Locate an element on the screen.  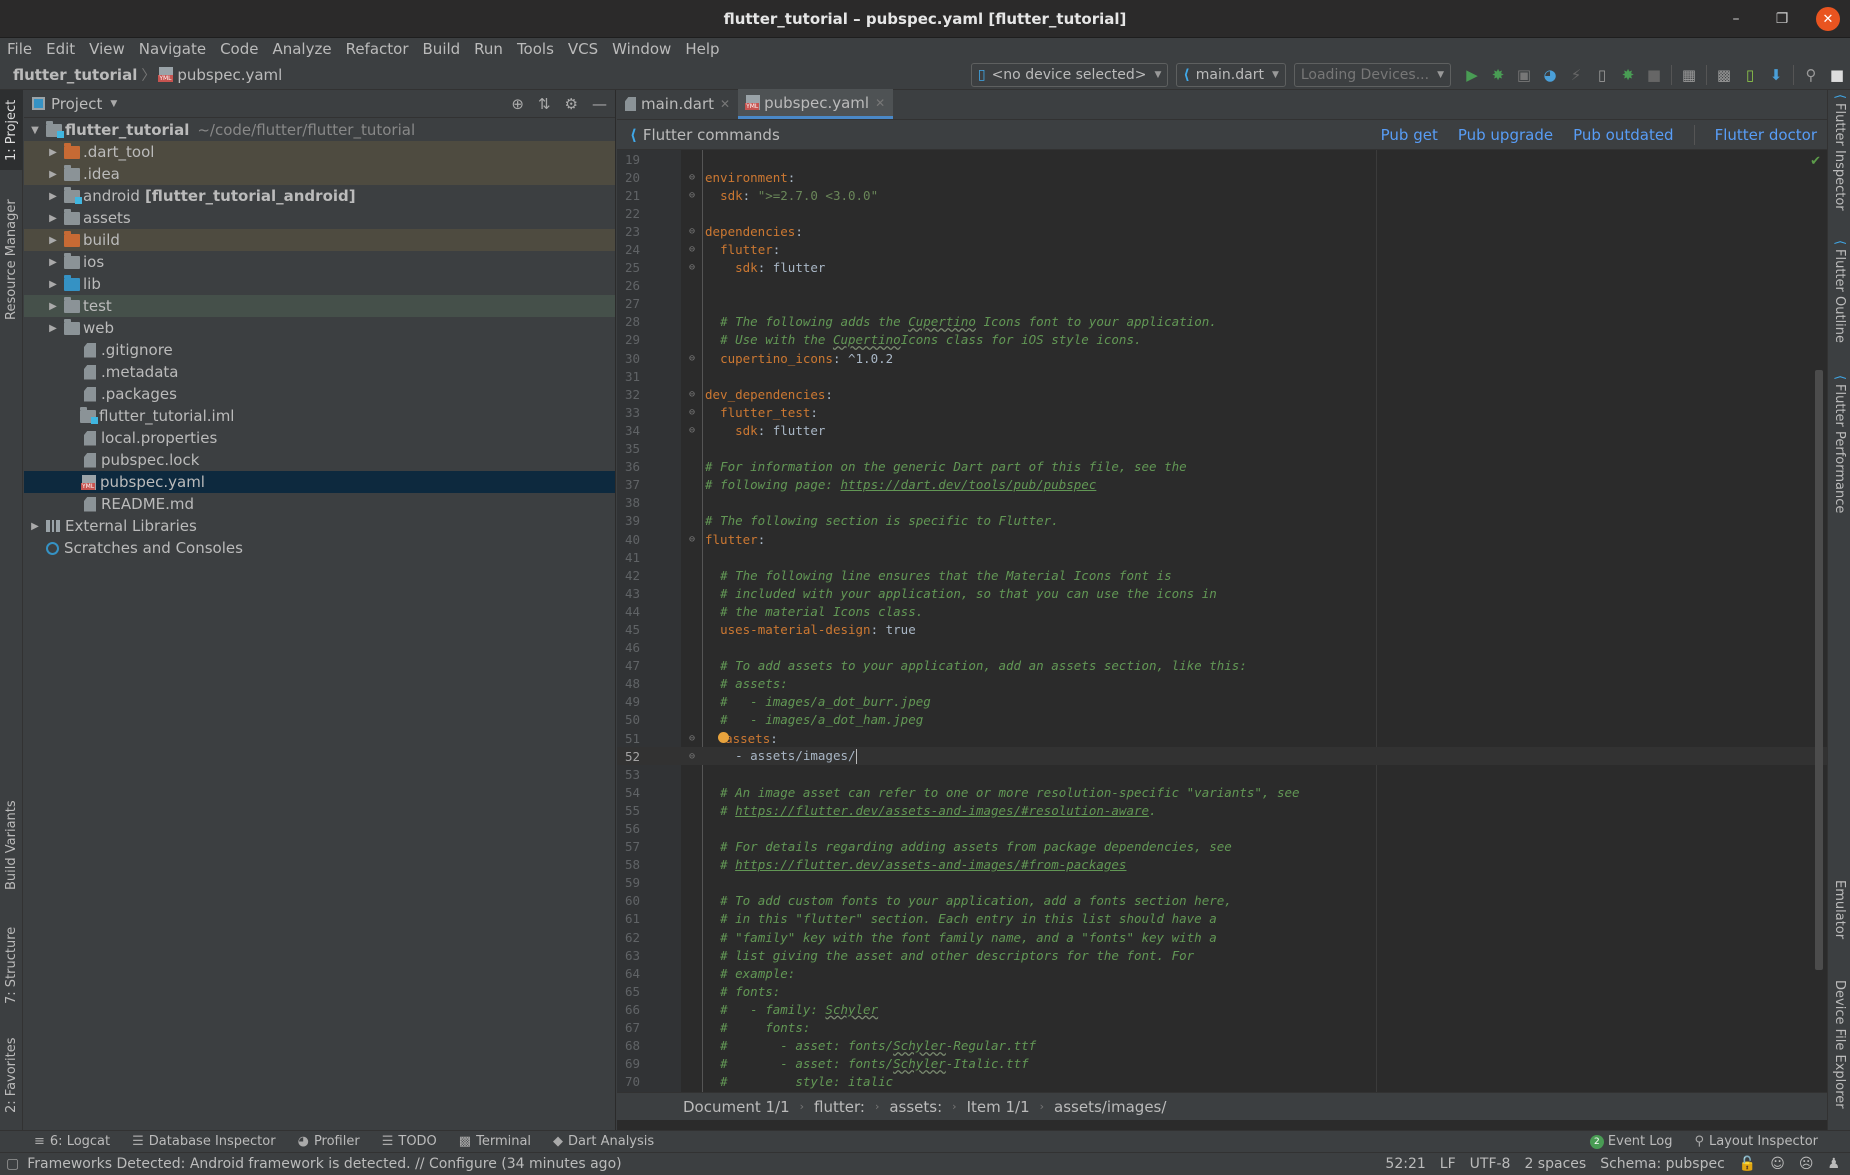
tool-tab-flutter-performance: ⟨ Flutter Performance is located at coordinates (1839, 450).